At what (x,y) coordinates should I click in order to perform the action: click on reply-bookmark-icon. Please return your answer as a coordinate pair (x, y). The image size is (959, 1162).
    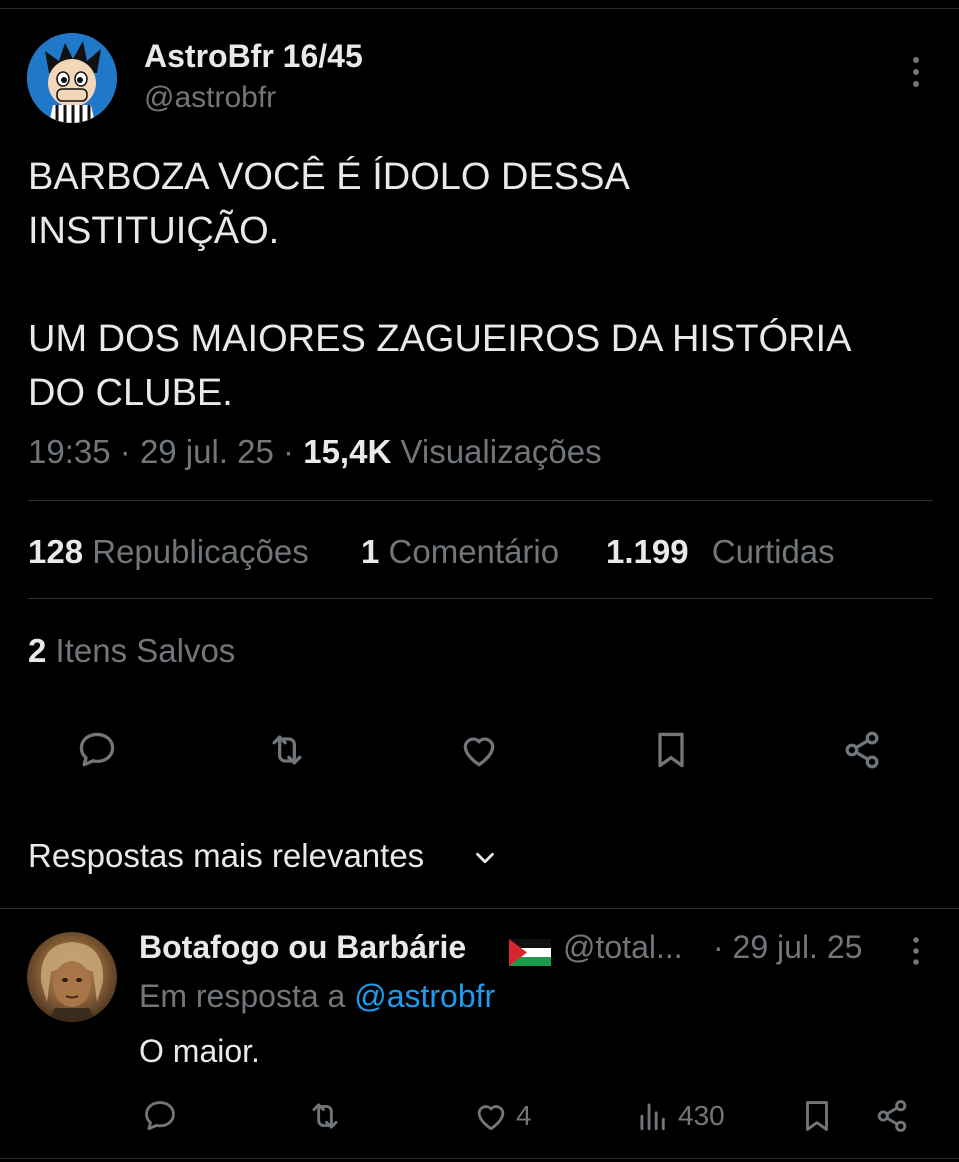
    Looking at the image, I should click on (817, 1116).